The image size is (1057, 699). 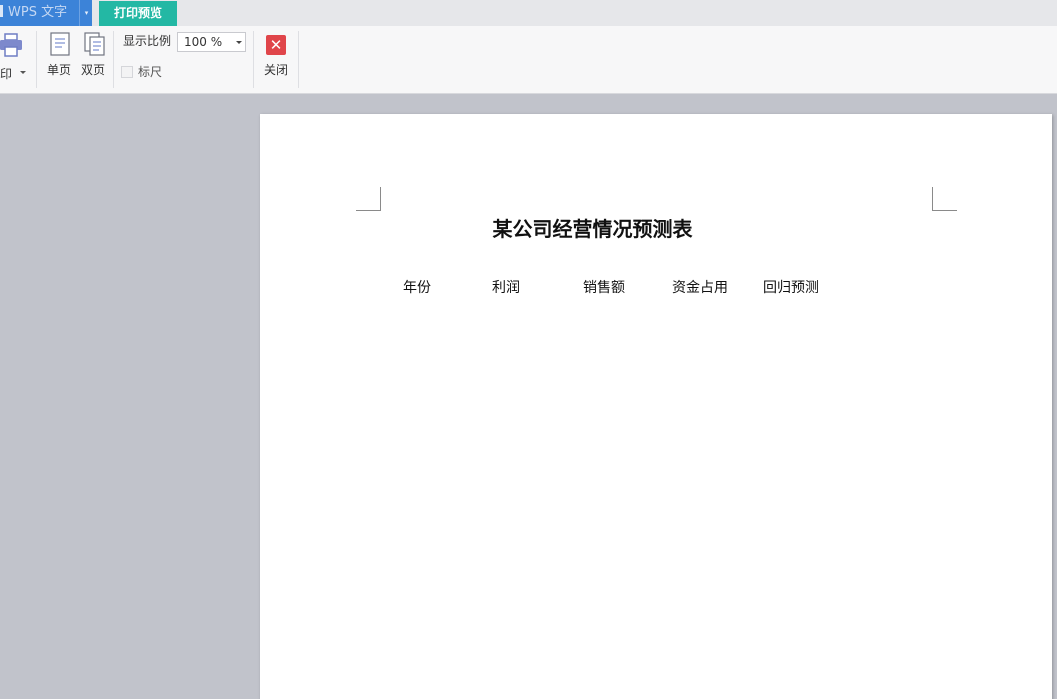 What do you see at coordinates (528, 13) in the screenshot?
I see `tab-bar: WPS 文字 ▾ 打印预览` at bounding box center [528, 13].